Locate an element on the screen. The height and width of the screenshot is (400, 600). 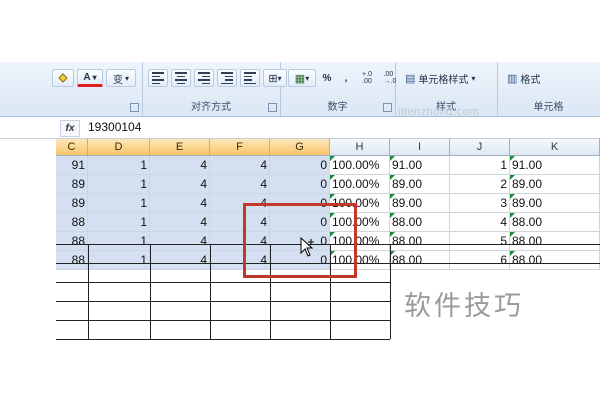
column-header-h: H is located at coordinates (360, 147).